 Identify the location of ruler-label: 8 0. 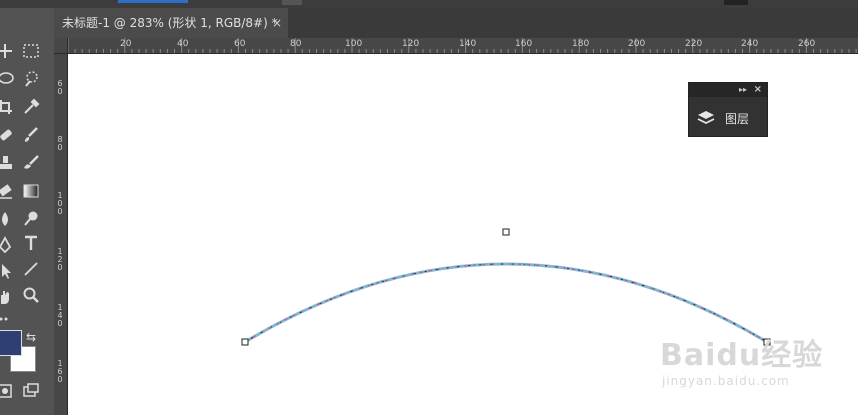
(60, 143).